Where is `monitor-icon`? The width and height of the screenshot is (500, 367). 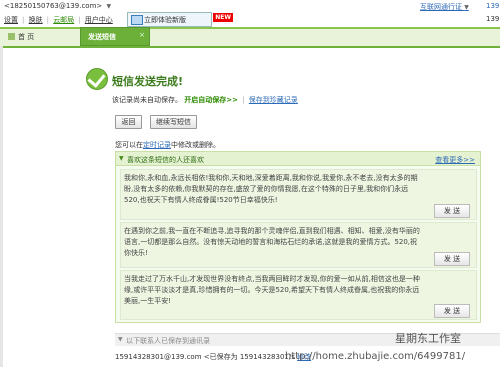
monitor-icon is located at coordinates (137, 20).